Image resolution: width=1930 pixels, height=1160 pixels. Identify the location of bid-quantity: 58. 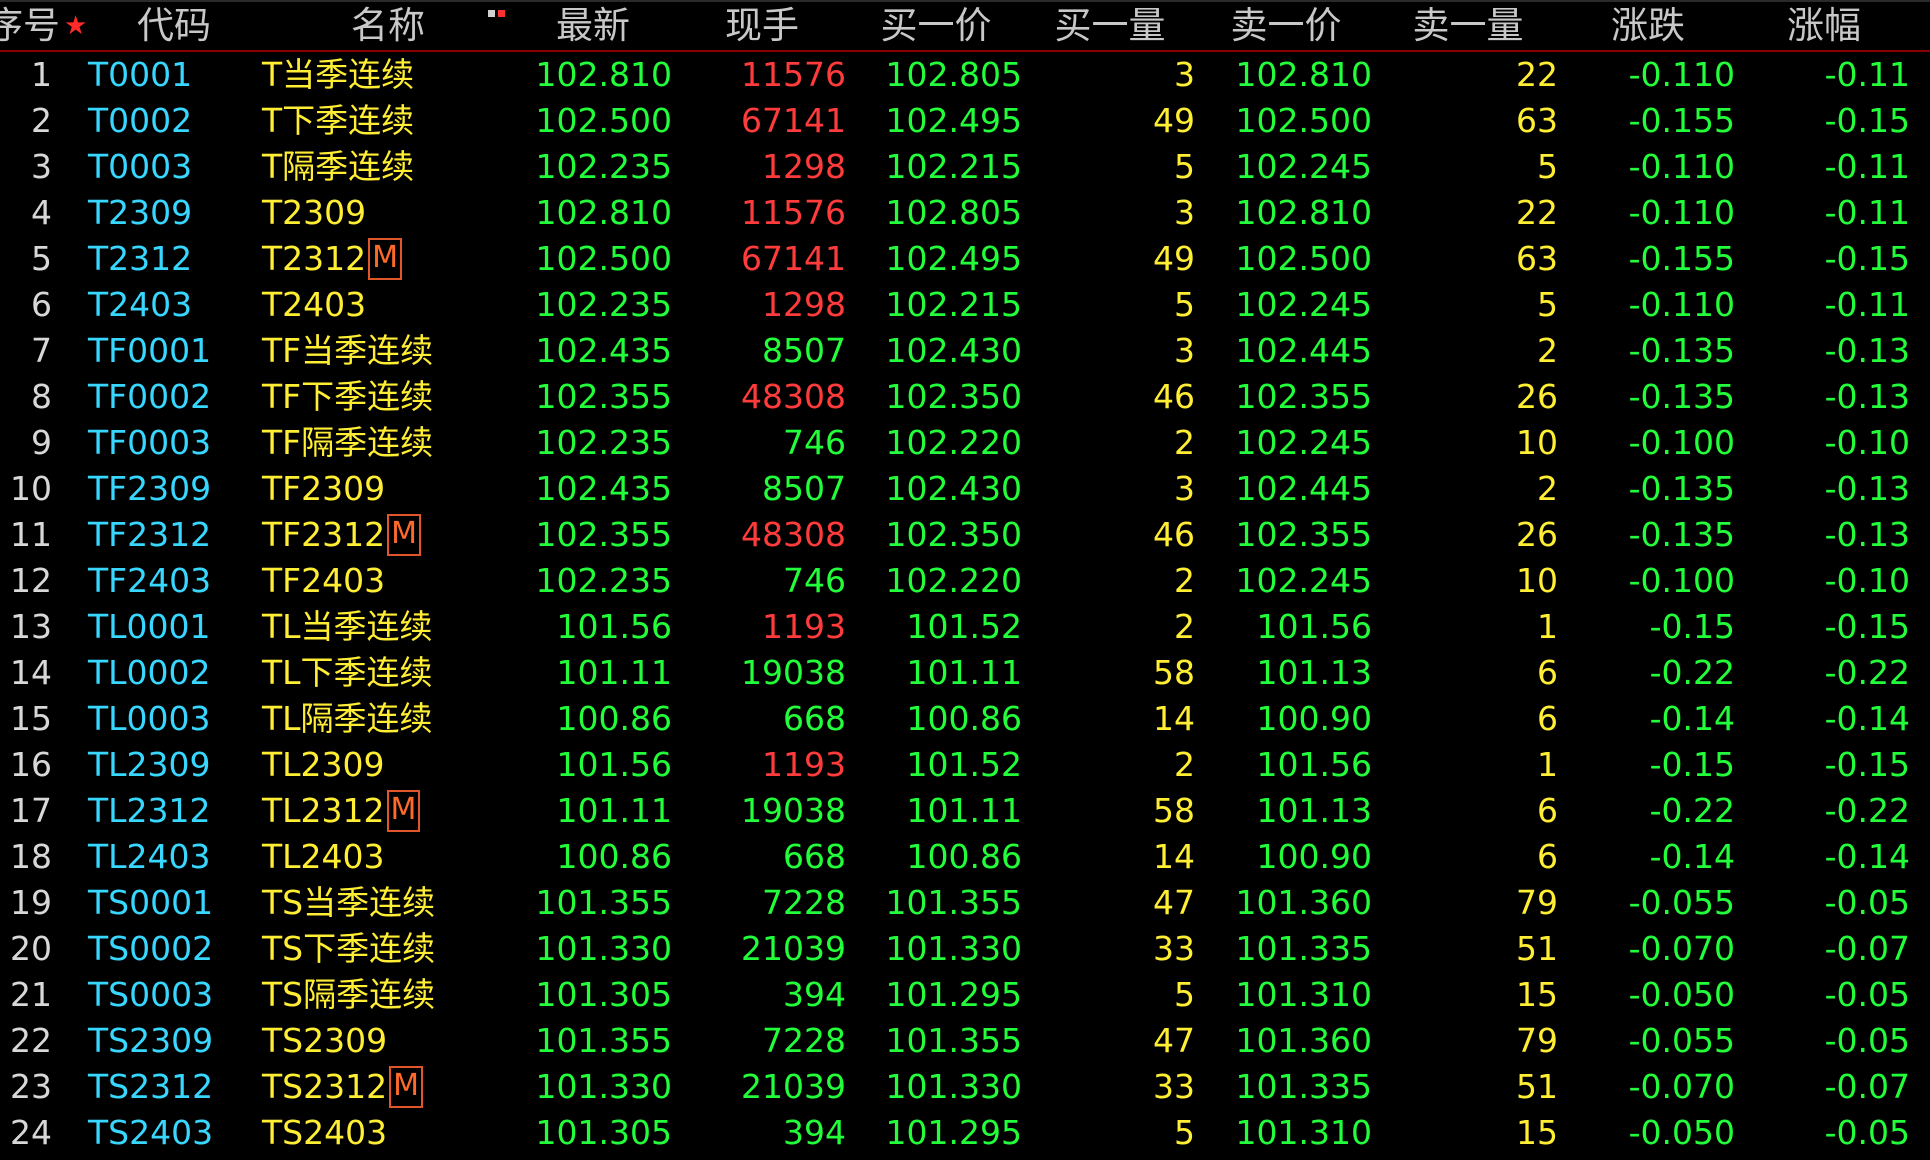
(1174, 672).